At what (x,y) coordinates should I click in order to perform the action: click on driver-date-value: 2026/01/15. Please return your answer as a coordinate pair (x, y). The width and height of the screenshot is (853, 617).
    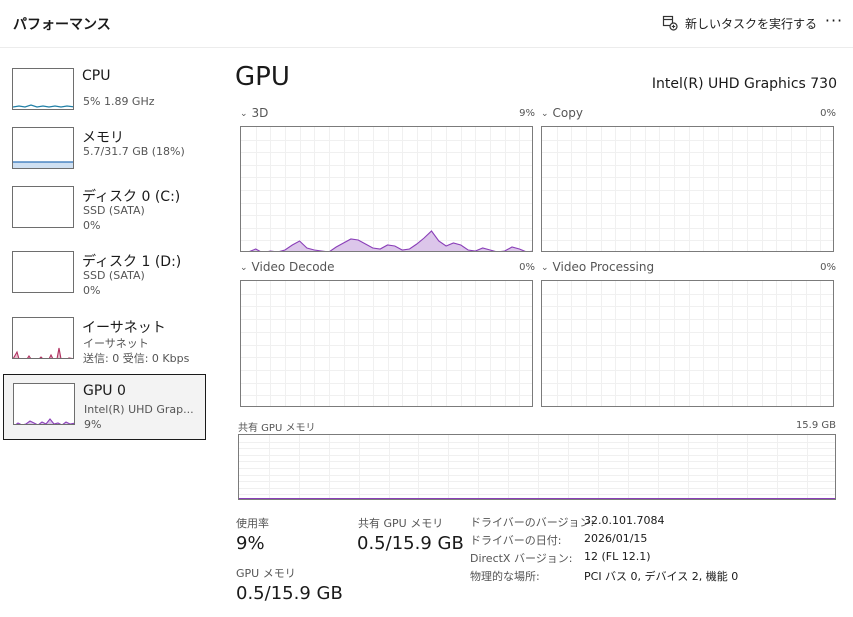
    Looking at the image, I should click on (616, 538).